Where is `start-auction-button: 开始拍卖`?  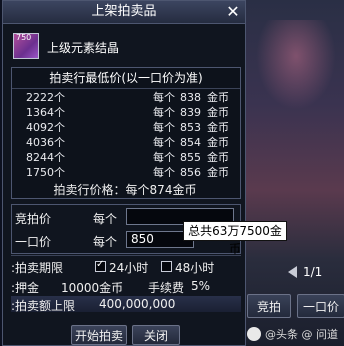
start-auction-button: 开始拍卖 is located at coordinates (99, 335).